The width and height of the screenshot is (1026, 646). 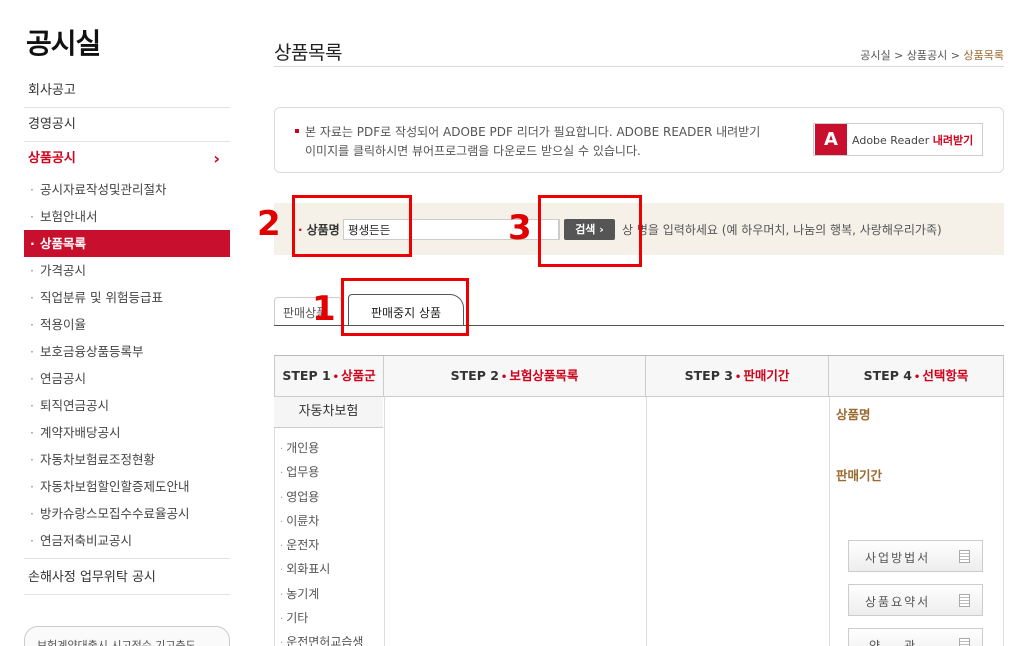 What do you see at coordinates (639, 66) in the screenshot?
I see `title-divider` at bounding box center [639, 66].